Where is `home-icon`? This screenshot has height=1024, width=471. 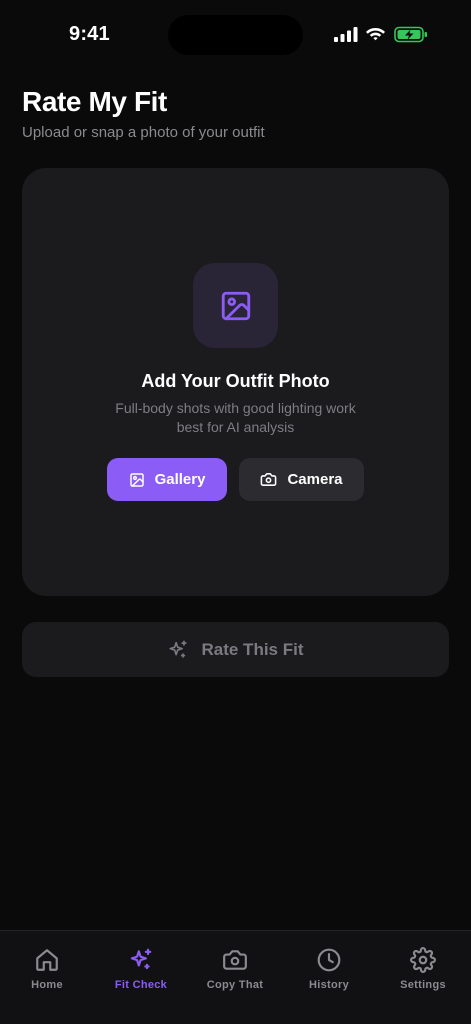 home-icon is located at coordinates (47, 960).